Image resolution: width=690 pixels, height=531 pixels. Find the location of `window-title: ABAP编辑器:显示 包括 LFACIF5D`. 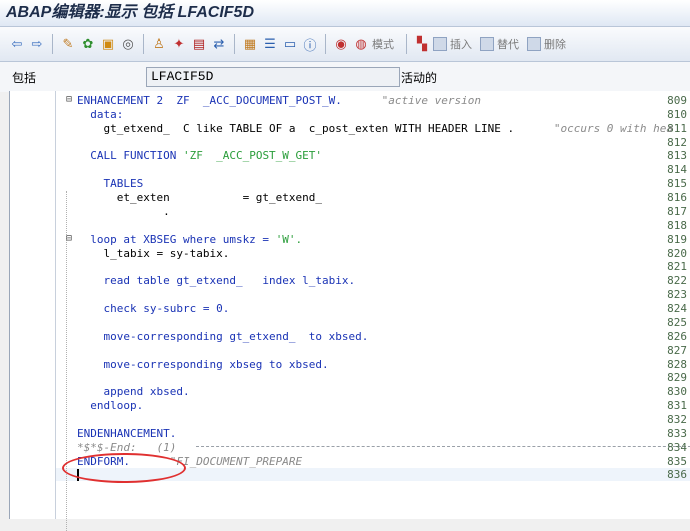

window-title: ABAP编辑器:显示 包括 LFACIF5D is located at coordinates (345, 13).